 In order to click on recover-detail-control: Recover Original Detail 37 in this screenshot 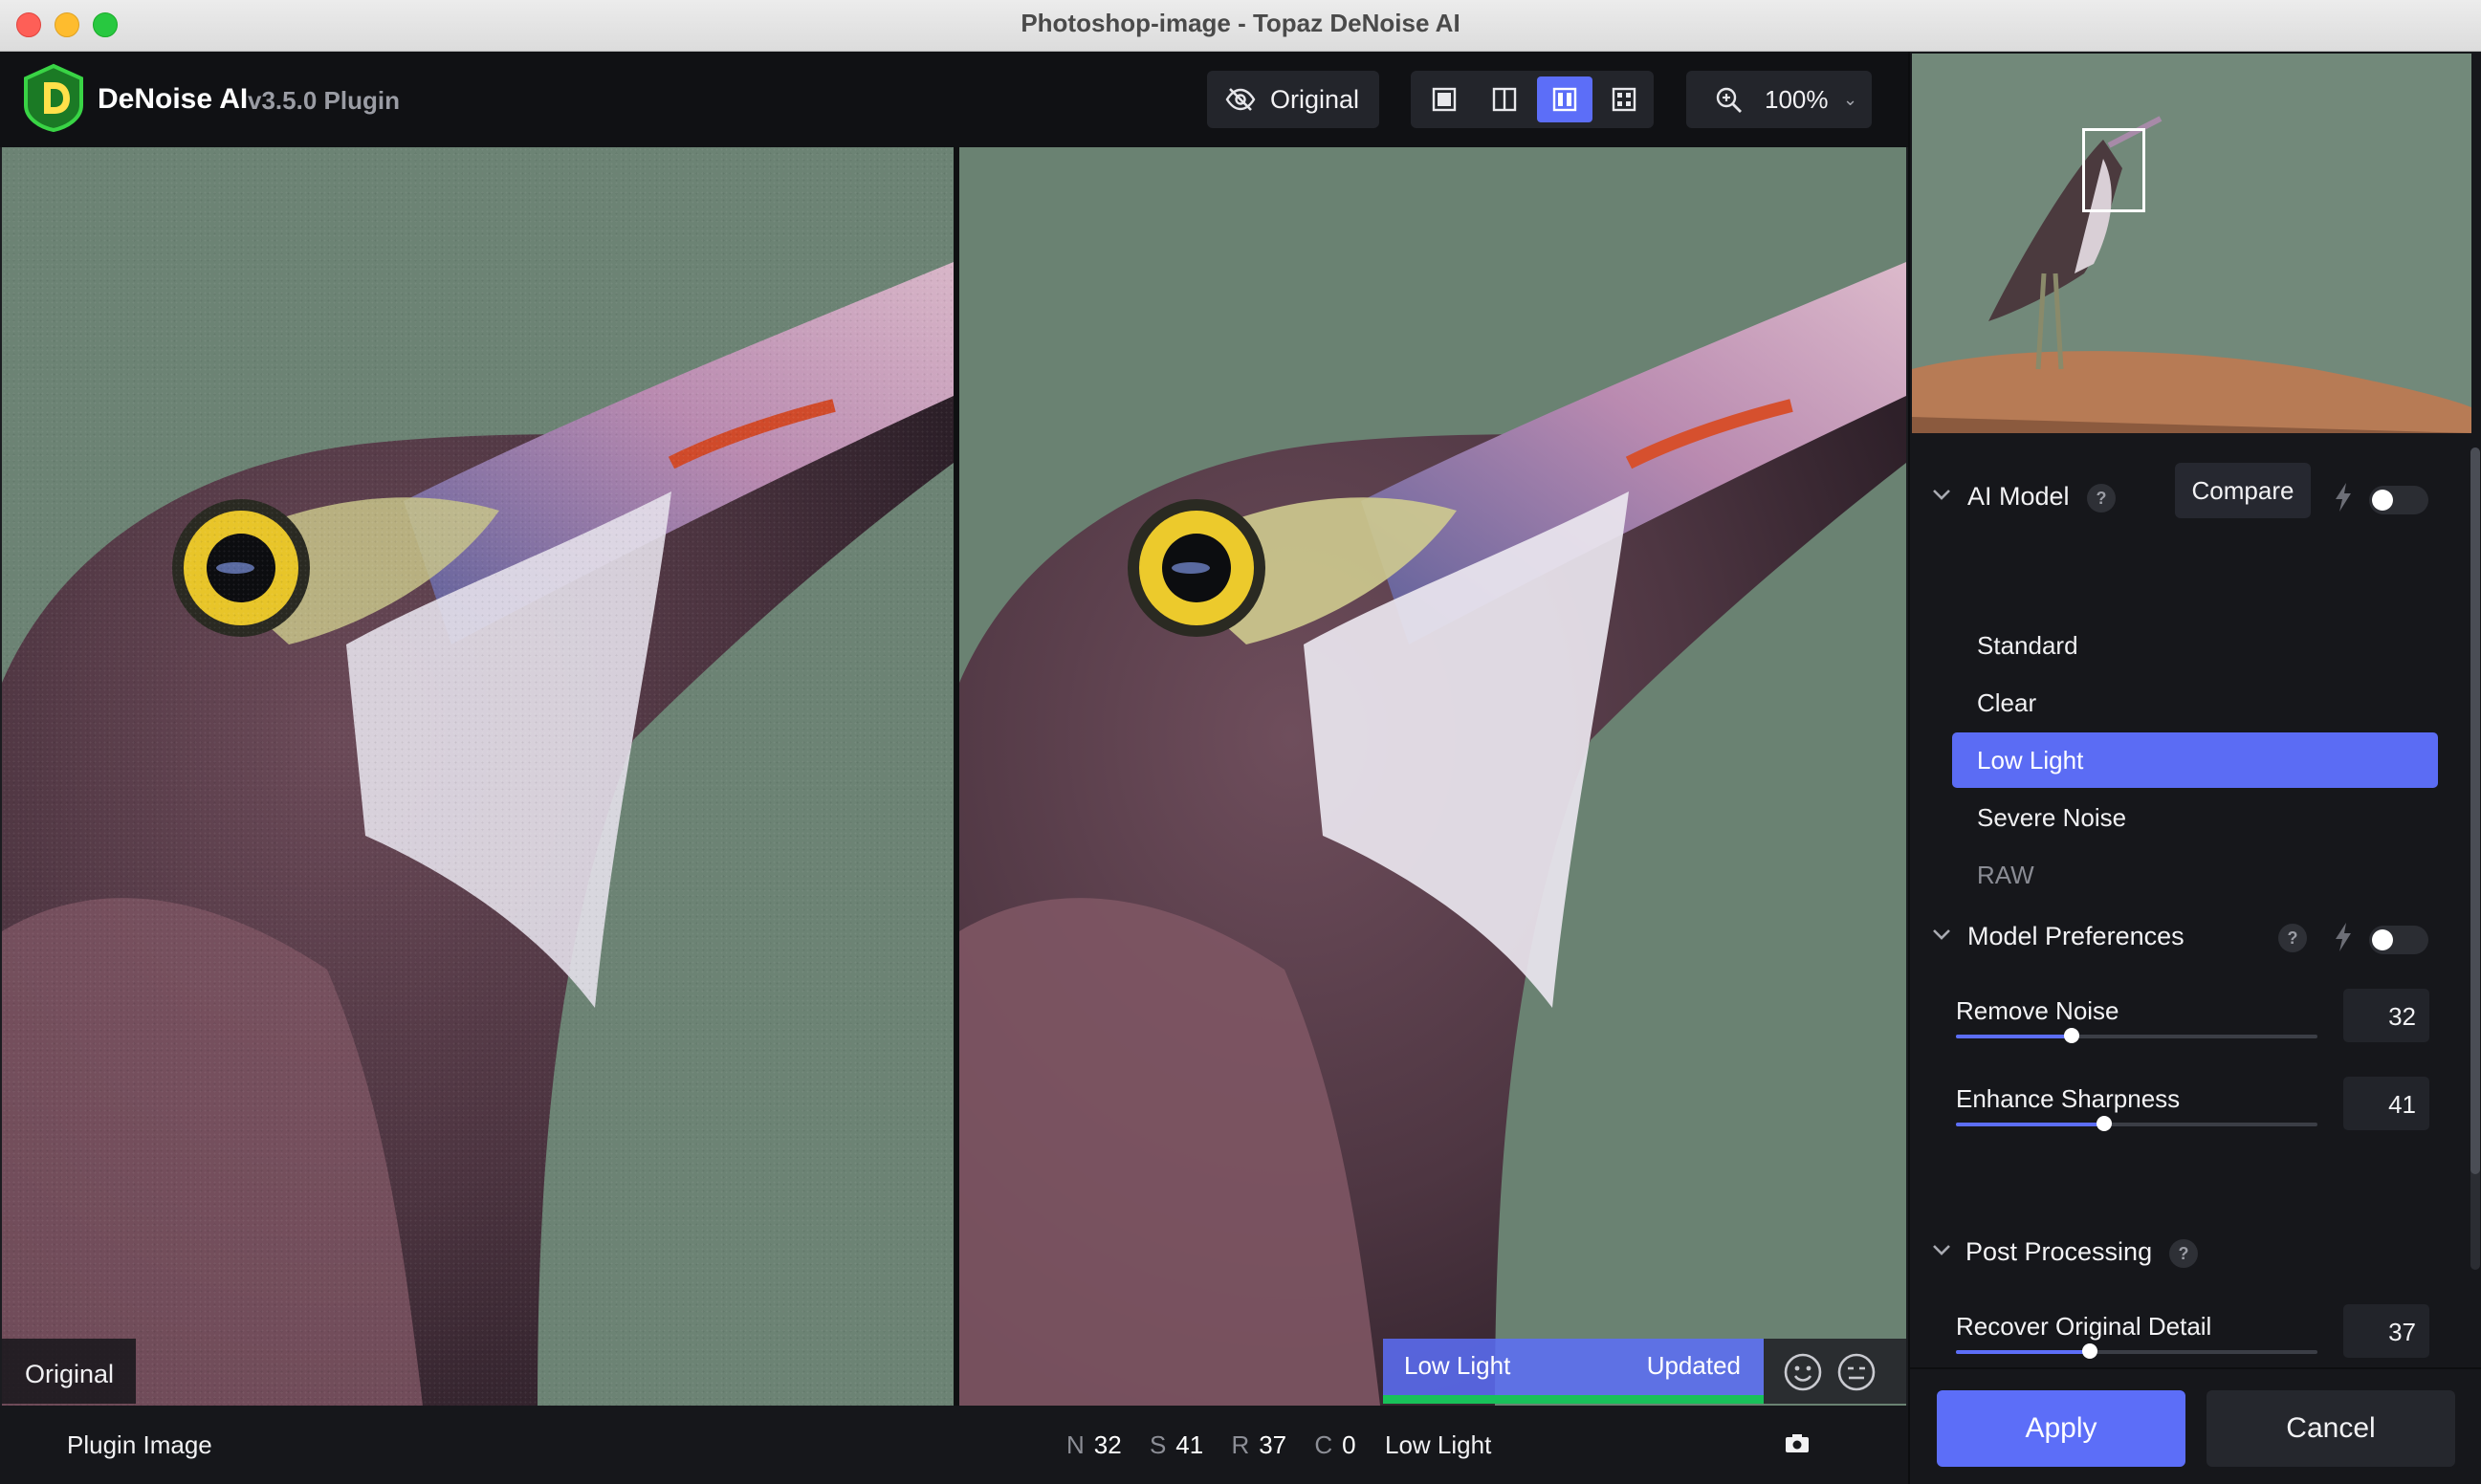, I will do `click(2205, 1351)`.